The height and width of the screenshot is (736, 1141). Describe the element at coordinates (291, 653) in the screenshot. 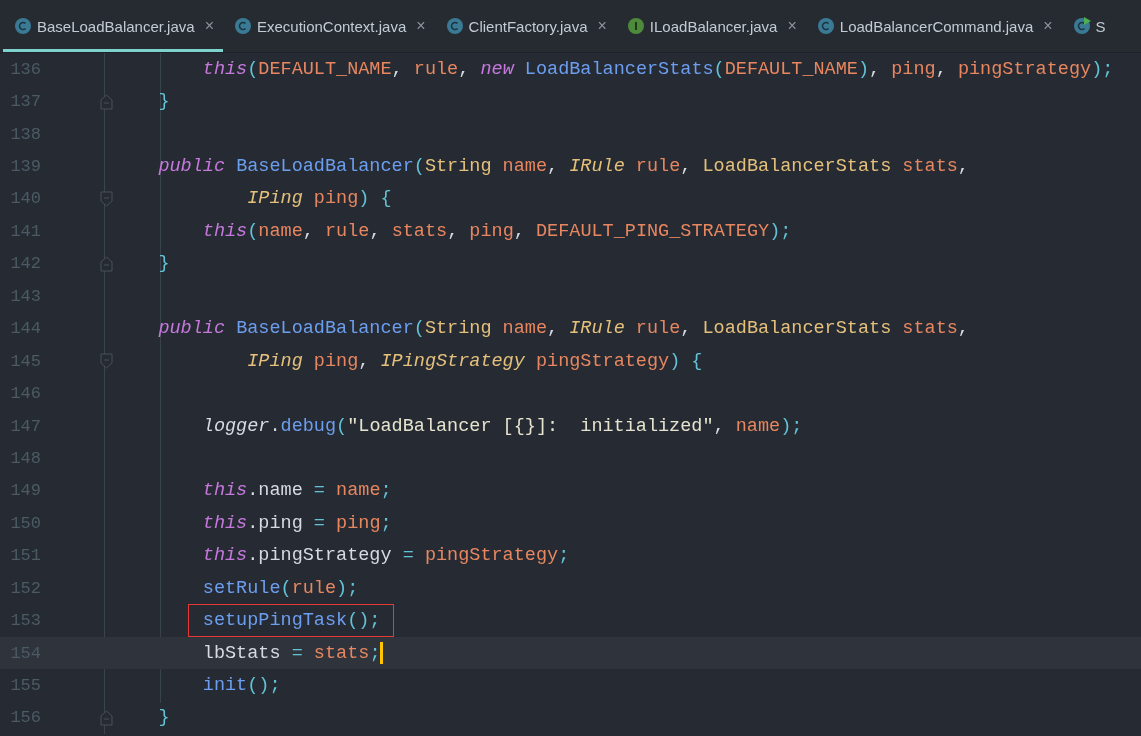

I see `code-line: lbStats = stats;` at that location.